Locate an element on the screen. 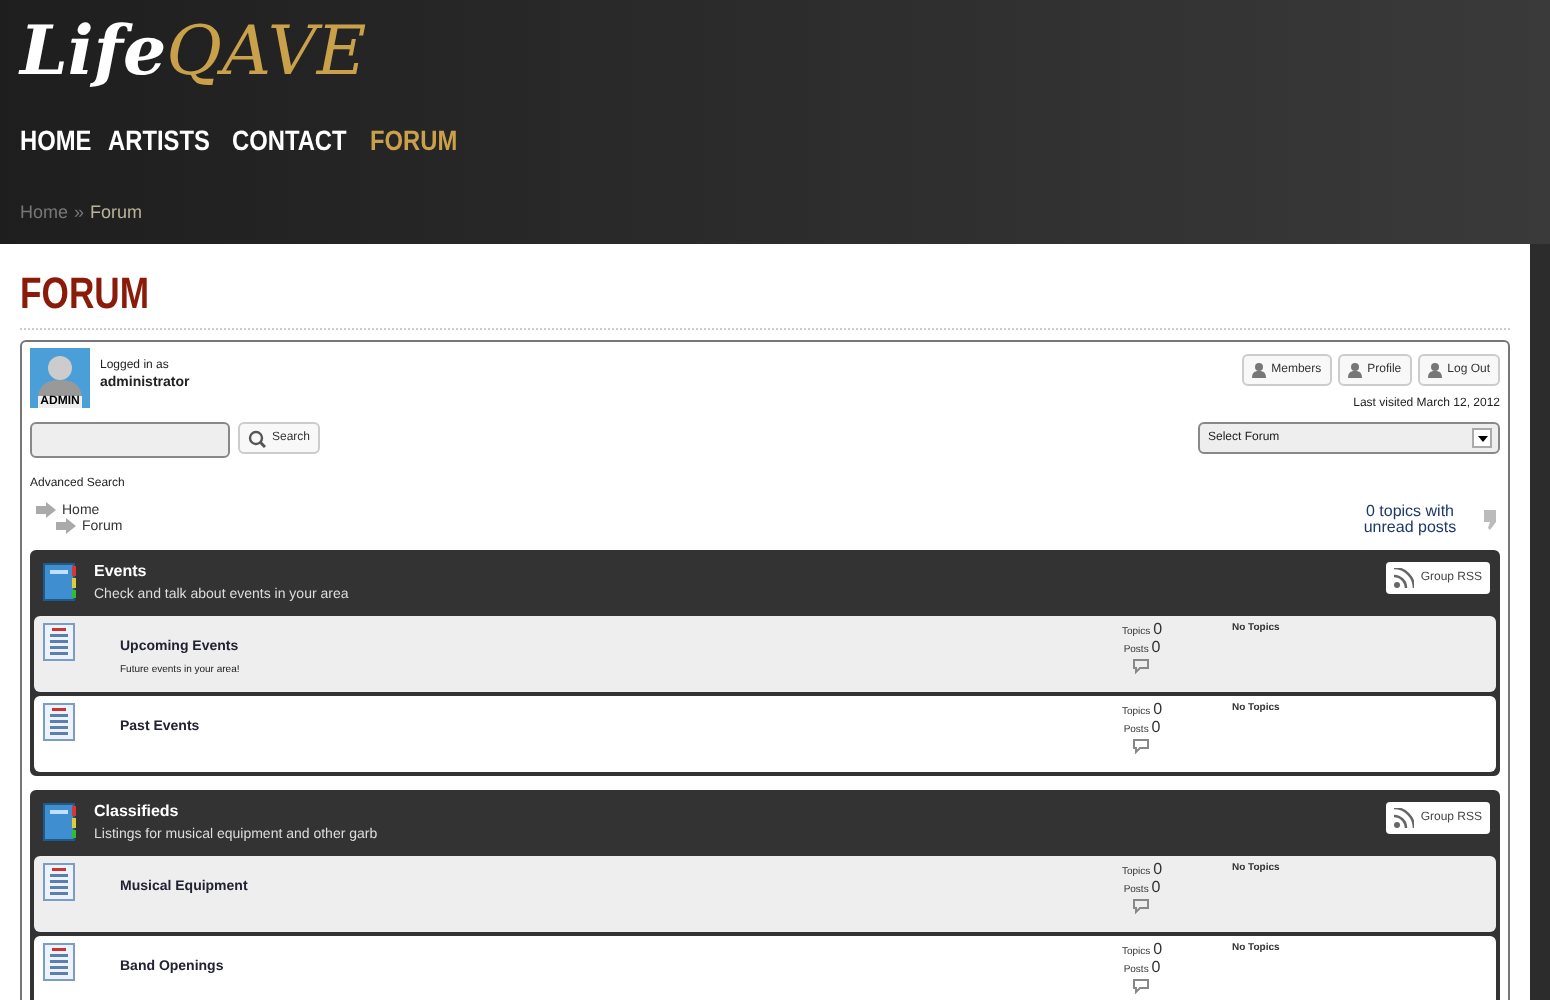 The width and height of the screenshot is (1550, 1000). nav-link: FORUM is located at coordinates (414, 140).